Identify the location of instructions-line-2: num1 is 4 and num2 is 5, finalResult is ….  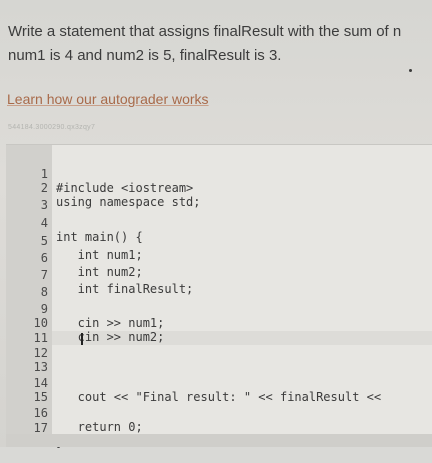
(145, 55).